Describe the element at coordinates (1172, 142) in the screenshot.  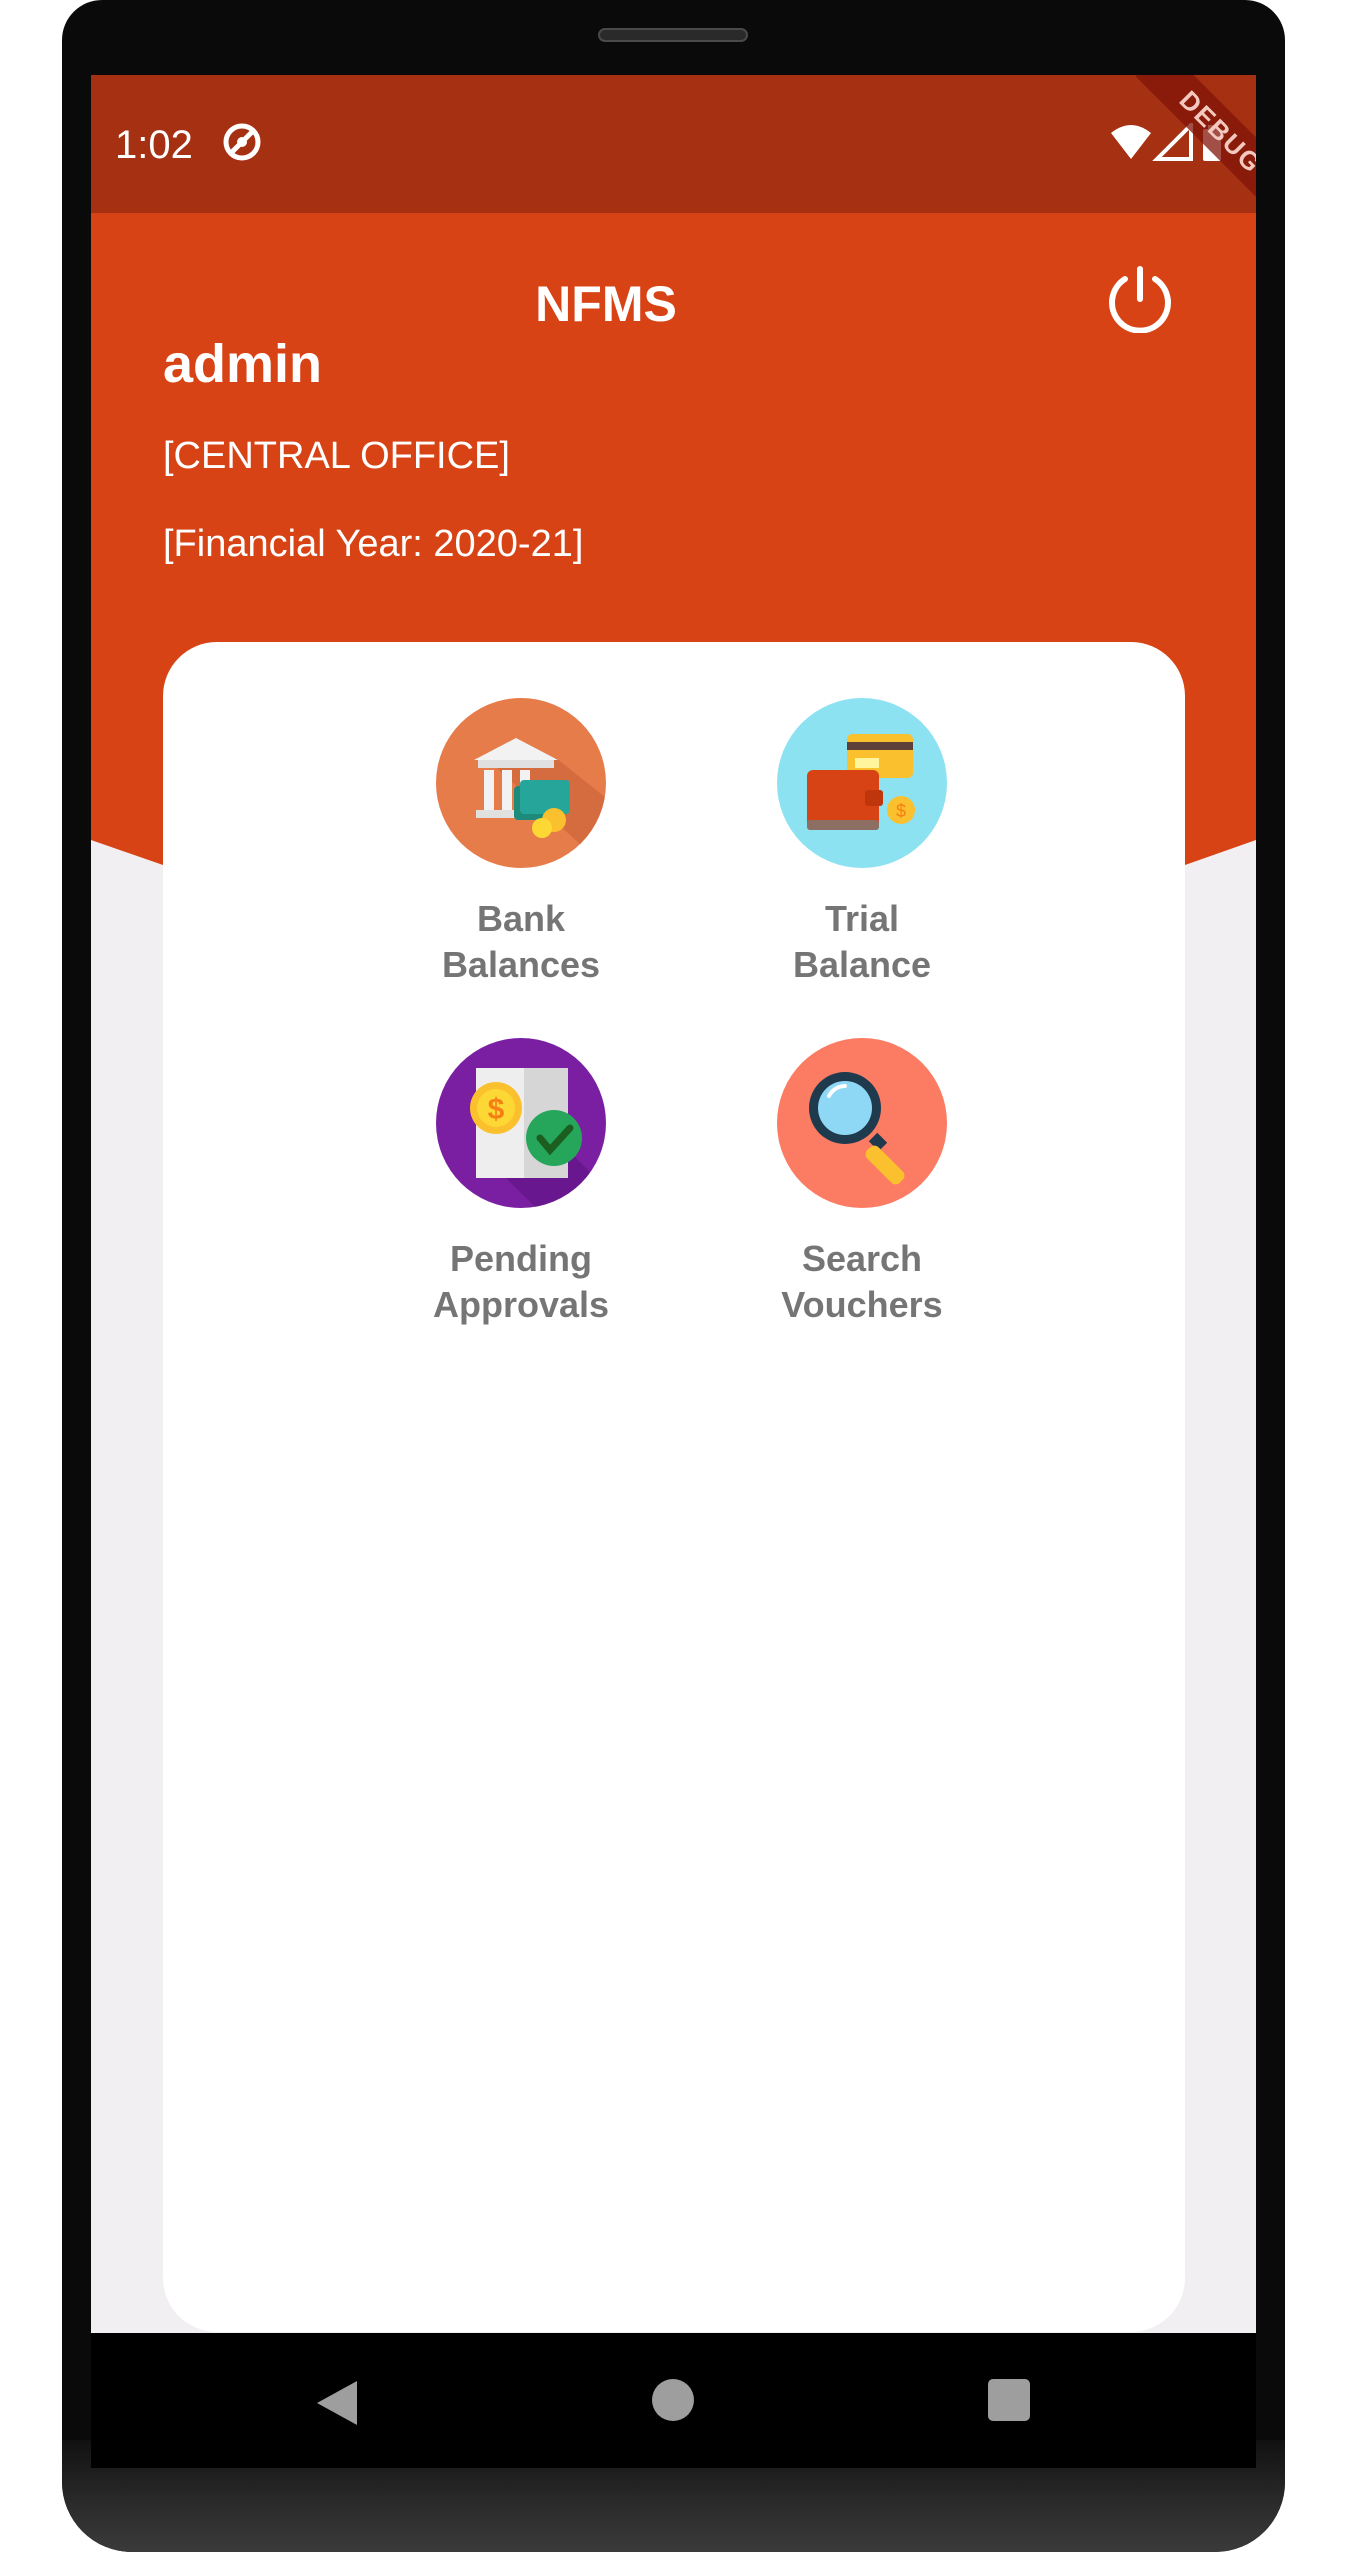
I see `signal-icon` at that location.